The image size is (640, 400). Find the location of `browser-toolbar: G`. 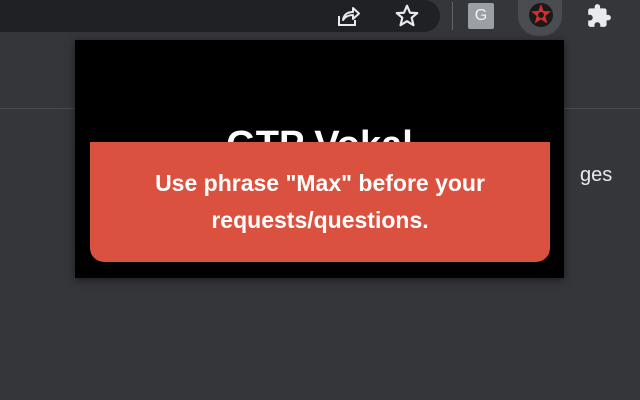

browser-toolbar: G is located at coordinates (320, 20).